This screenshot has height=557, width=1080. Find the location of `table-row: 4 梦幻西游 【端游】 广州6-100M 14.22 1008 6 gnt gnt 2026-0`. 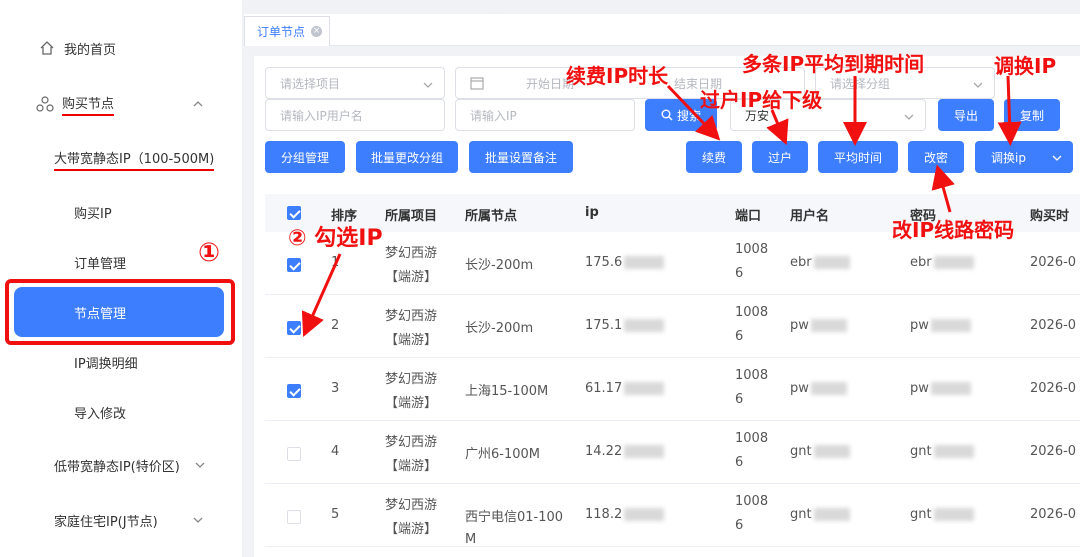

table-row: 4 梦幻西游 【端游】 广州6-100M 14.22 1008 6 gnt gnt 2026-0 is located at coordinates (672, 452).